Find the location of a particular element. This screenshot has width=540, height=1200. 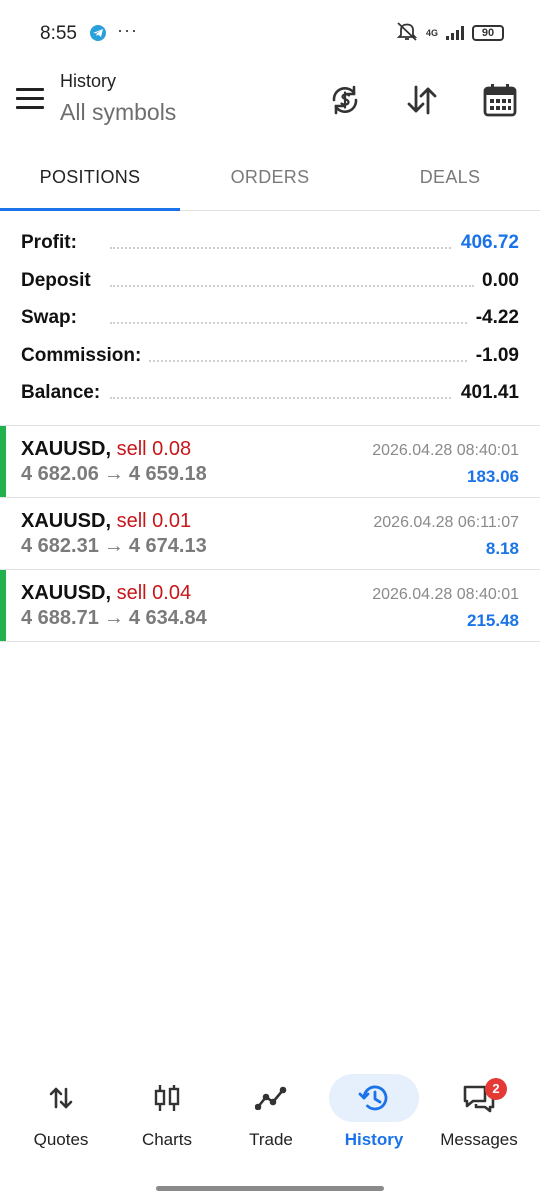

menu-icon is located at coordinates (30, 99).